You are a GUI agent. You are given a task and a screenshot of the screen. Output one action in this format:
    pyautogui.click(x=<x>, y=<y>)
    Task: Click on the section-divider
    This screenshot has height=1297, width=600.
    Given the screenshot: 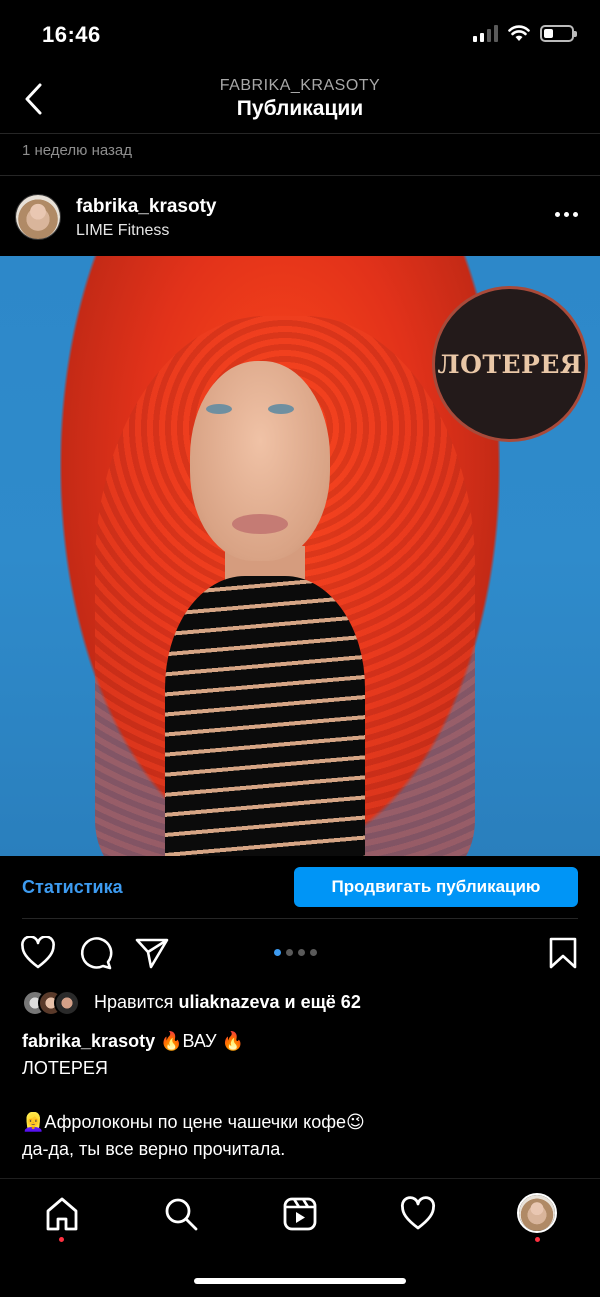 What is the action you would take?
    pyautogui.click(x=300, y=175)
    